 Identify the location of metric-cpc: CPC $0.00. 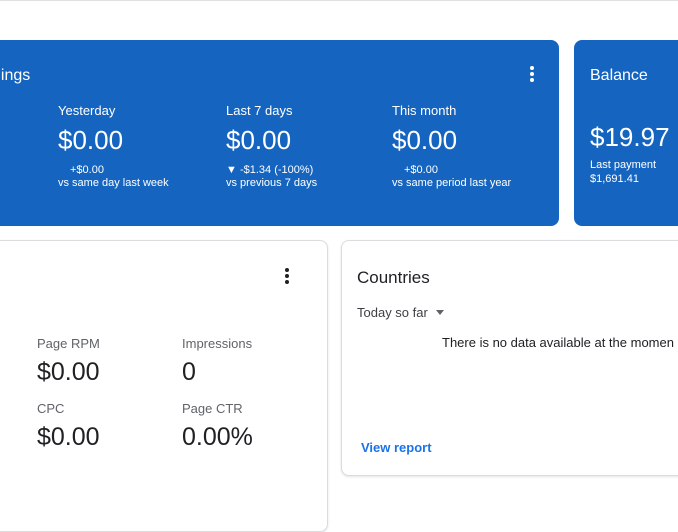
(68, 426).